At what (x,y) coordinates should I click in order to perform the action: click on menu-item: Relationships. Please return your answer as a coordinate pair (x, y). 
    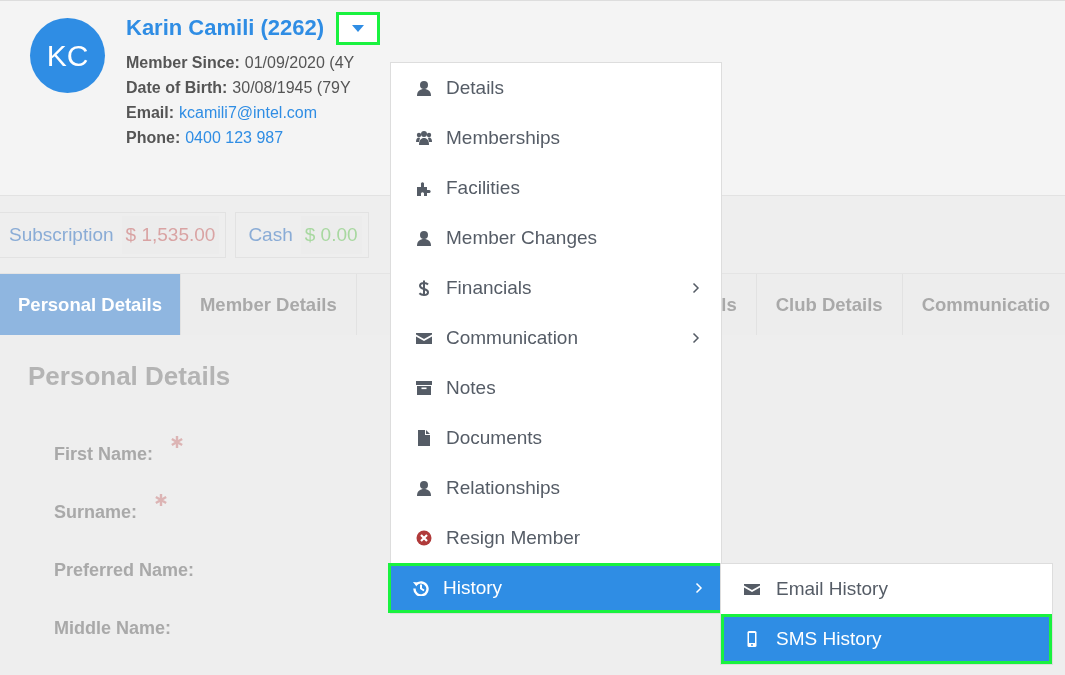
    Looking at the image, I should click on (556, 488).